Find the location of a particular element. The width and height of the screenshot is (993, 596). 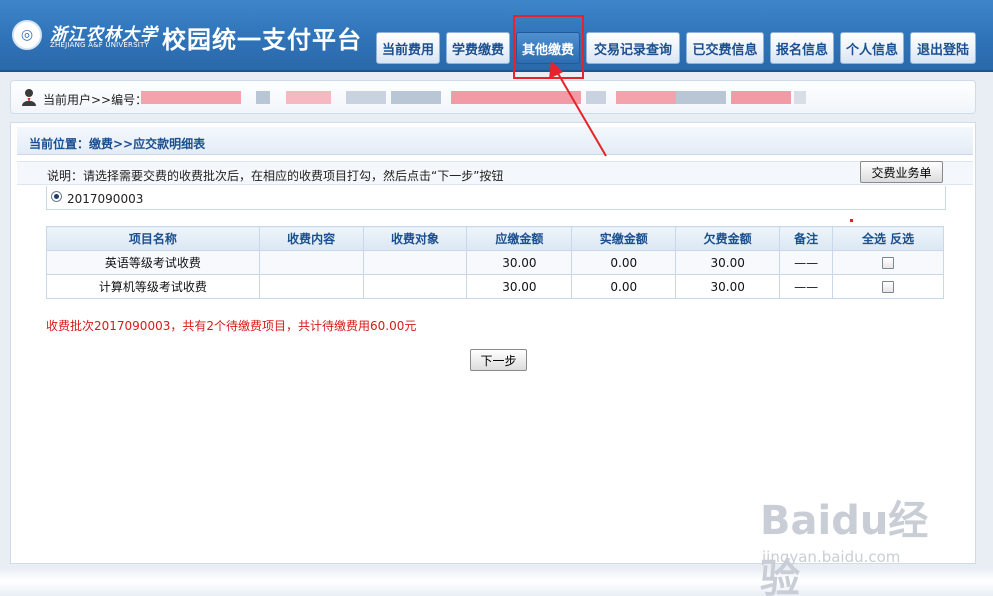

watermark-sub: jingyan.baidu.com is located at coordinates (831, 557).